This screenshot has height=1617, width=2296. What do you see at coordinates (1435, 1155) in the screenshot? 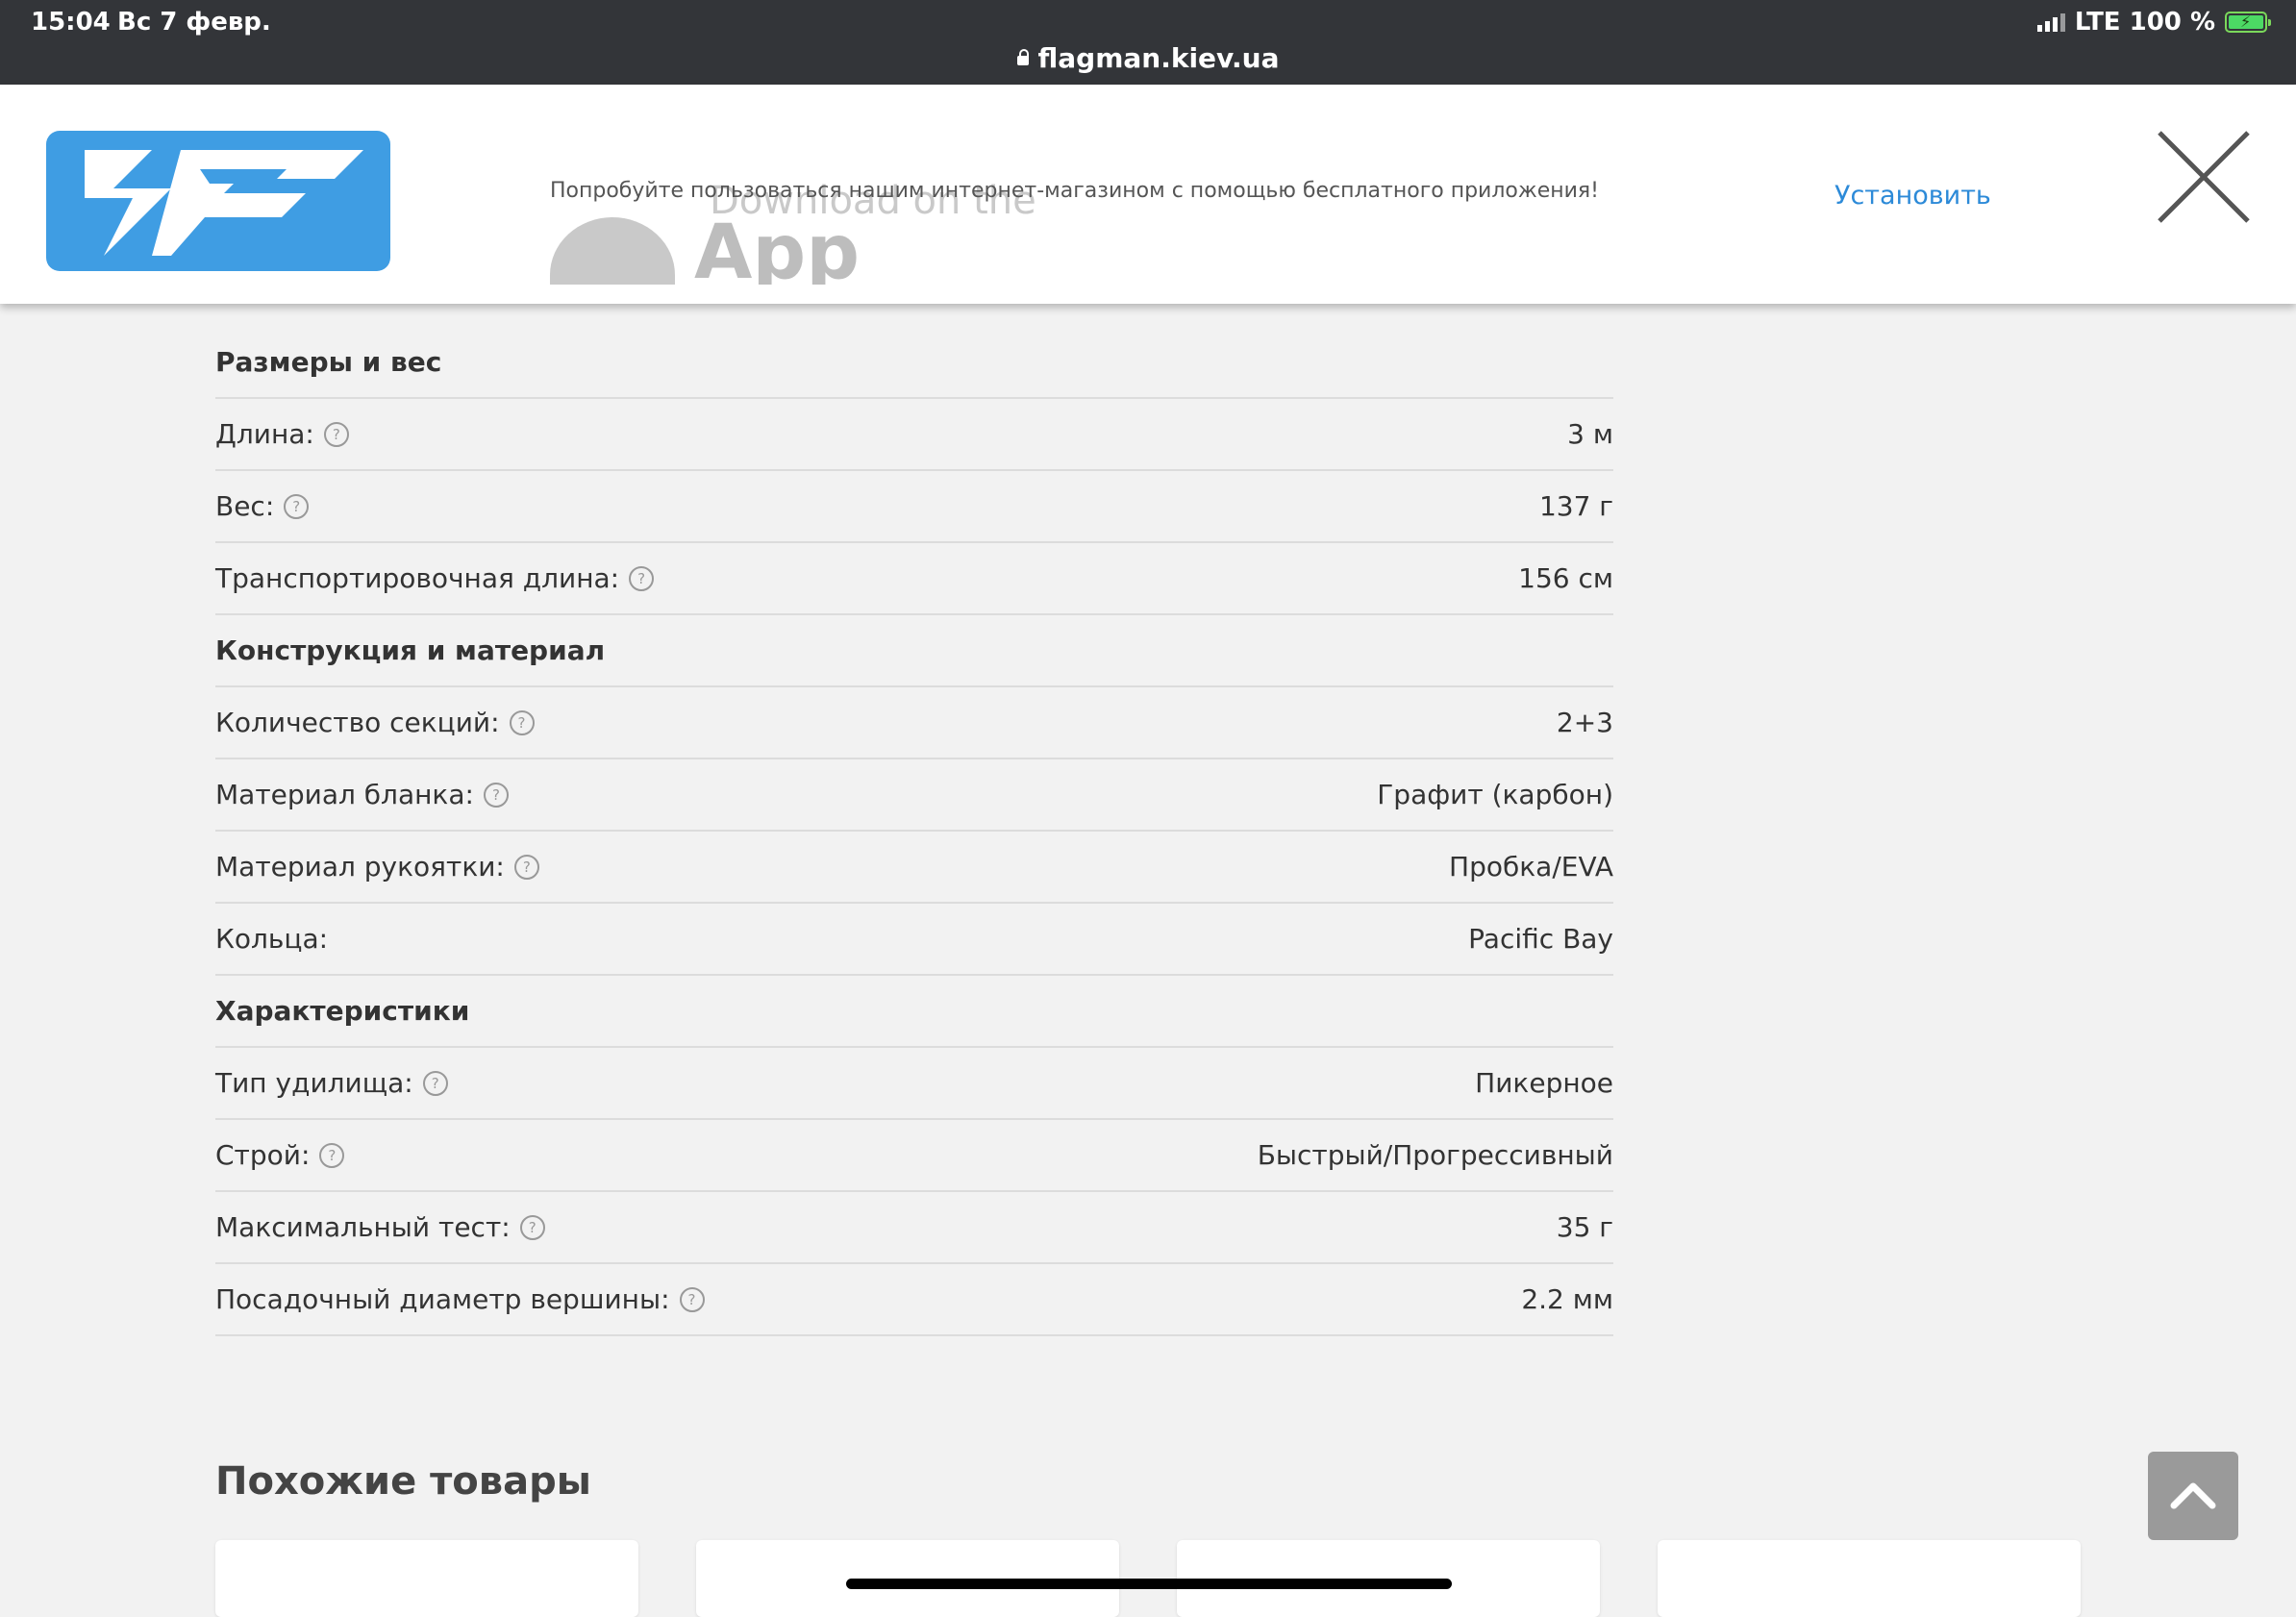
I see `spec-value: Быстрый/Прогрессивный` at bounding box center [1435, 1155].